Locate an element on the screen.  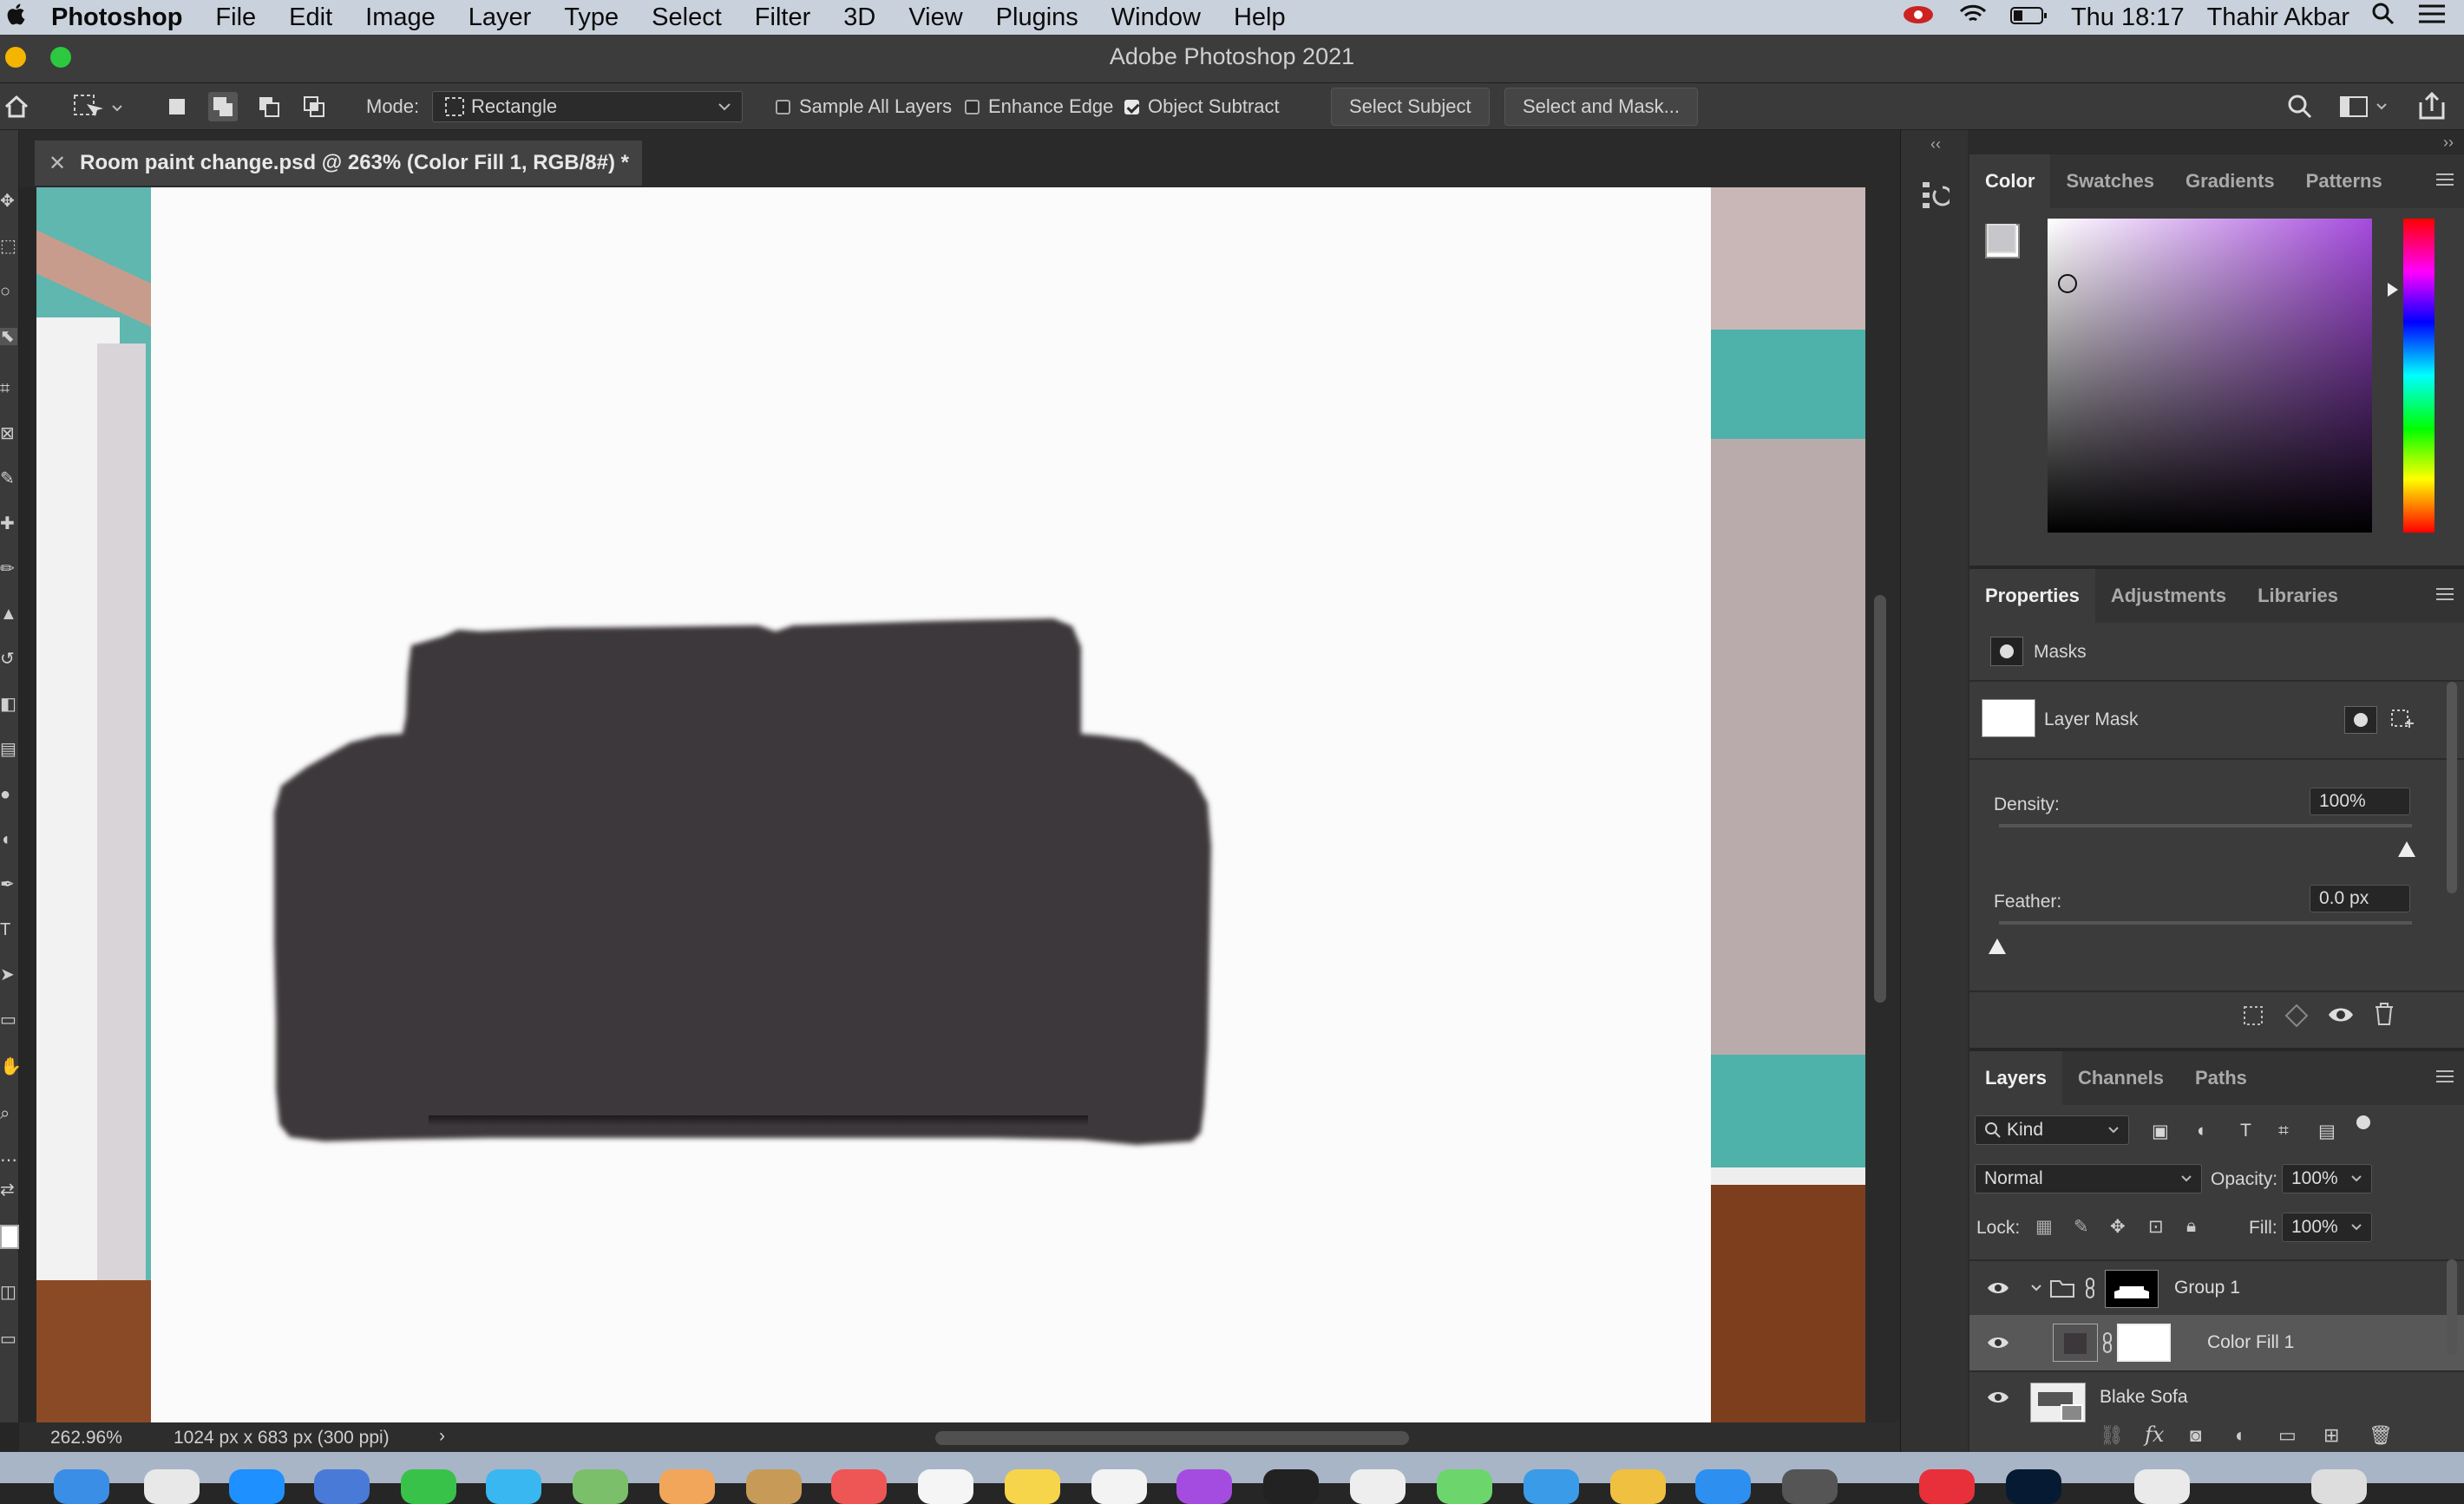
clone-stamp-tool-icon: ▲ is located at coordinates (8, 614).